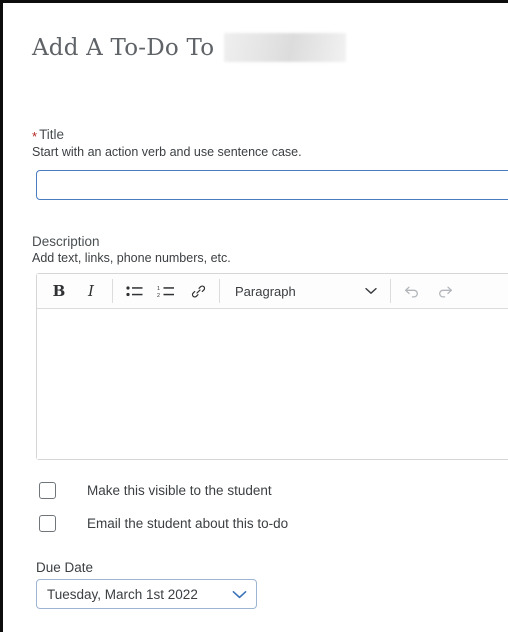  I want to click on bulleted-list-icon, so click(134, 291).